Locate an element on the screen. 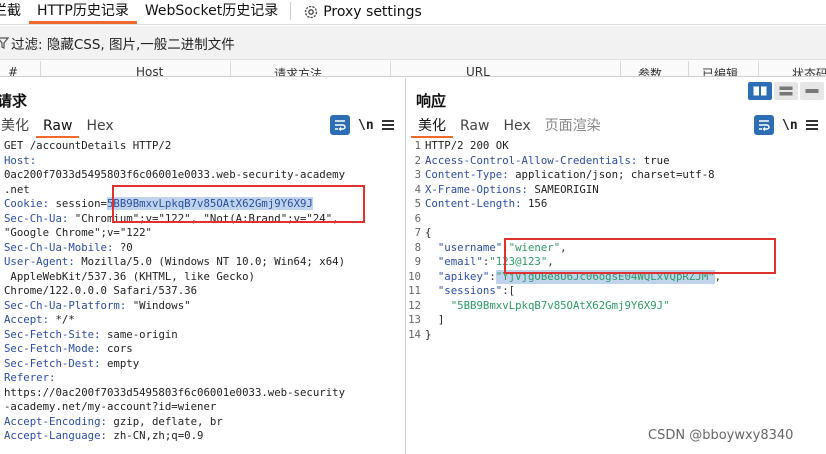  request-tab-hex: Hex is located at coordinates (99, 127).